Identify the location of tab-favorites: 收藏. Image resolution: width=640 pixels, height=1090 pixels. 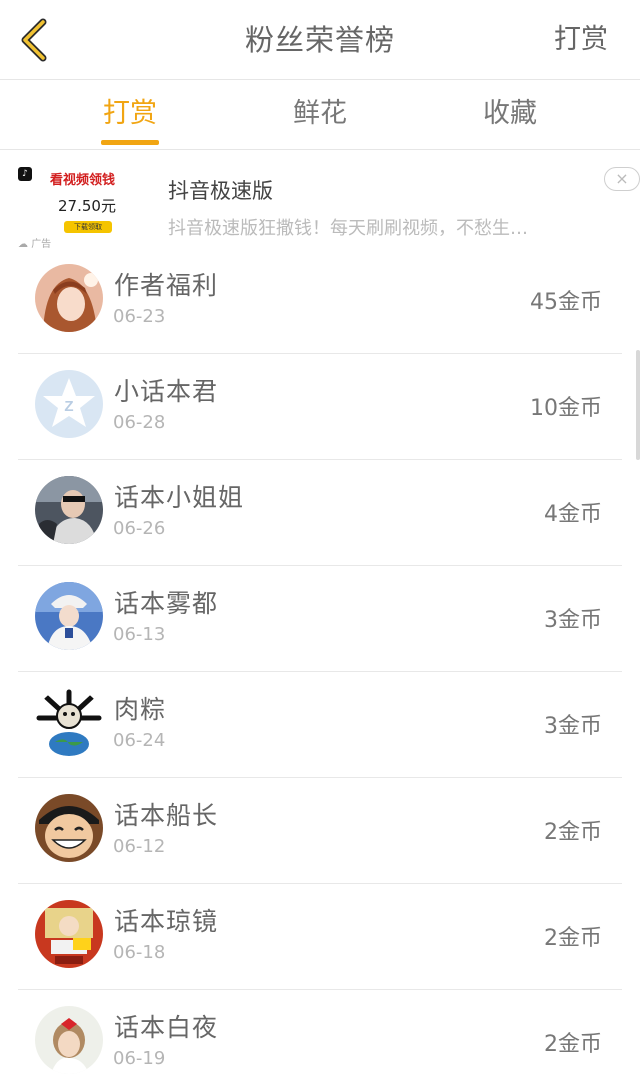
(510, 115).